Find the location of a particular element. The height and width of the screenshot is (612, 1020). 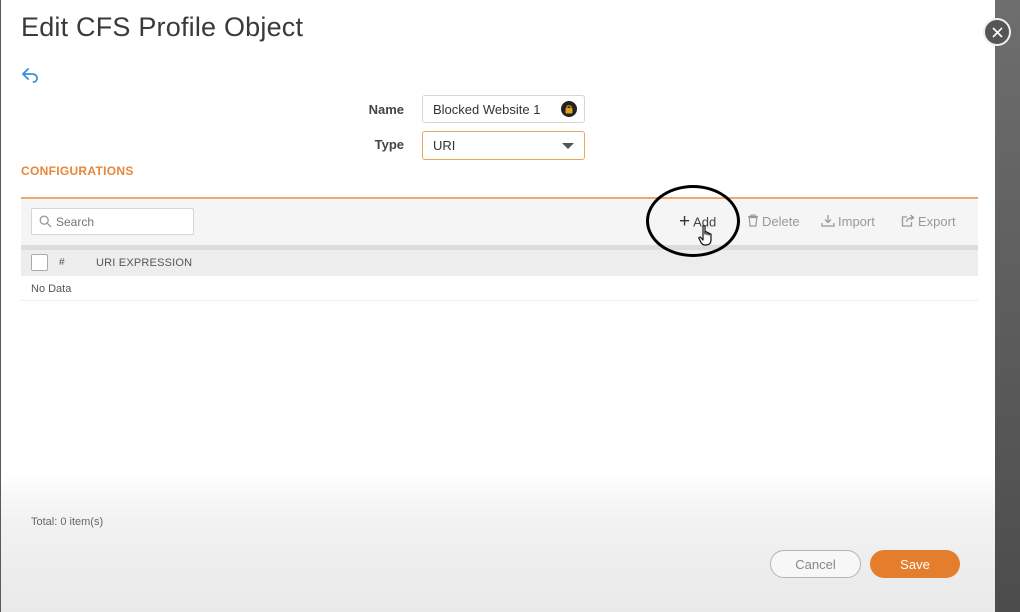

type-select: URI is located at coordinates (503, 145).